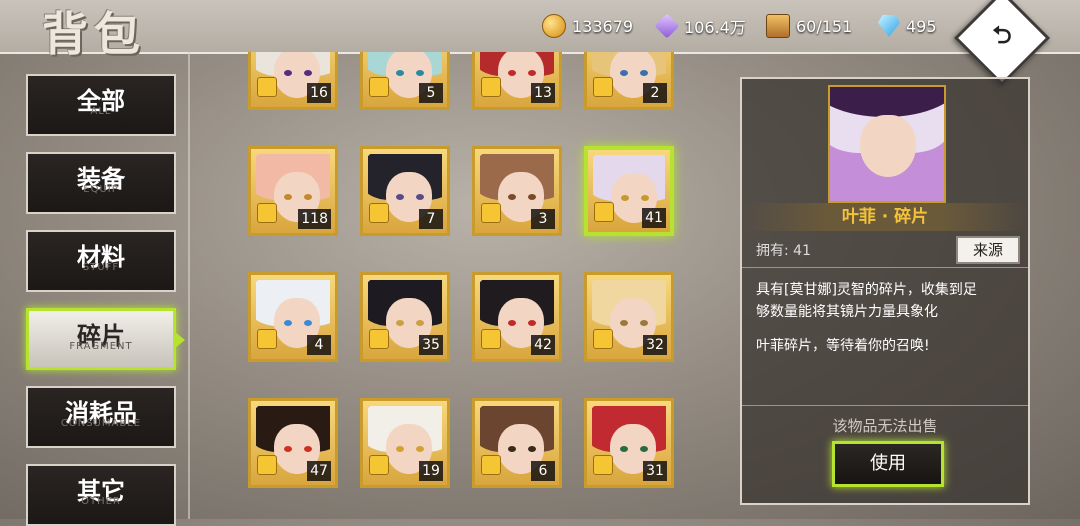 The image size is (1080, 526). I want to click on diamond-icon, so click(889, 26).